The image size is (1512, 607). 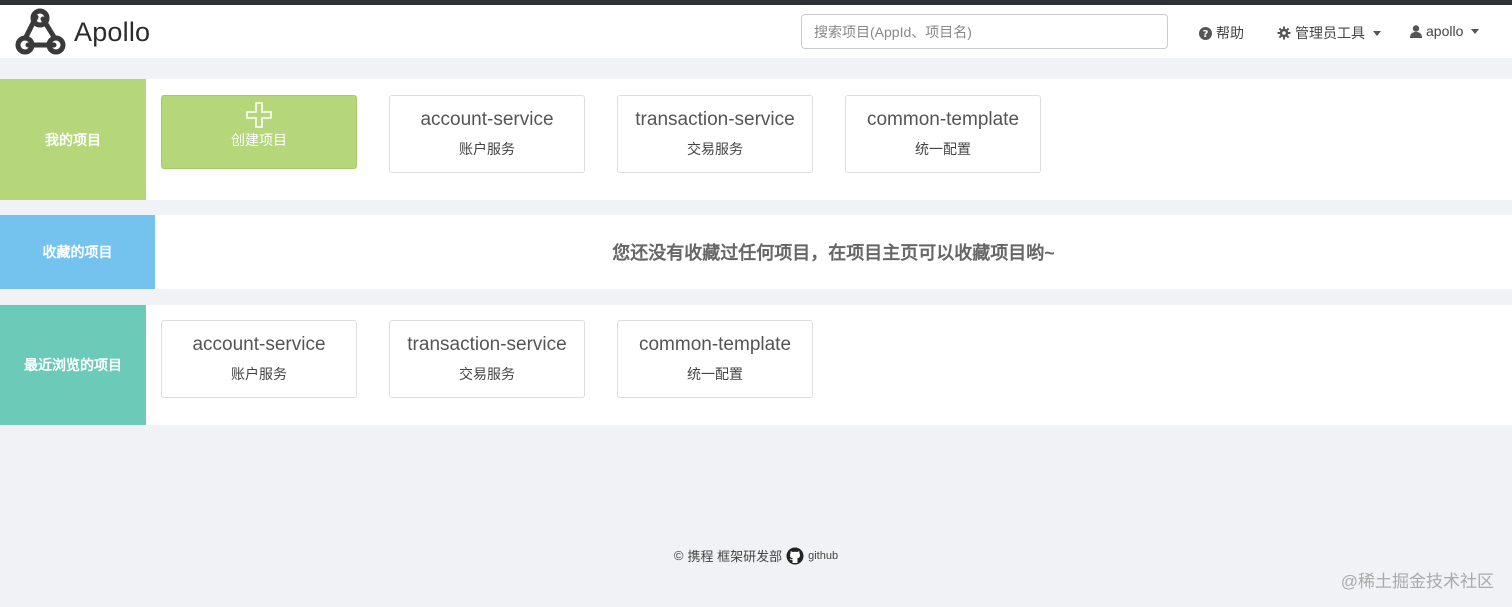 What do you see at coordinates (678, 555) in the screenshot?
I see `copyright-icon: ©` at bounding box center [678, 555].